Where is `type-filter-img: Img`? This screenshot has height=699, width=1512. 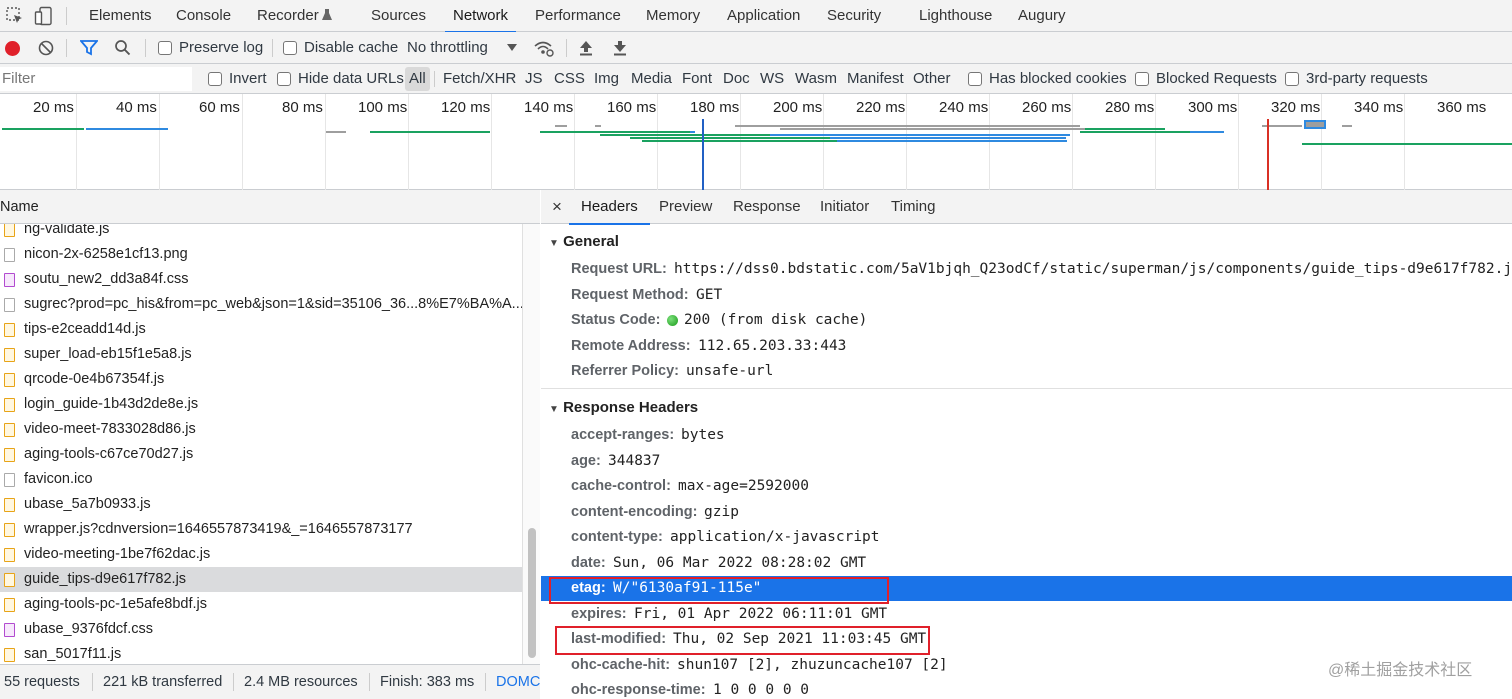
type-filter-img: Img is located at coordinates (606, 78).